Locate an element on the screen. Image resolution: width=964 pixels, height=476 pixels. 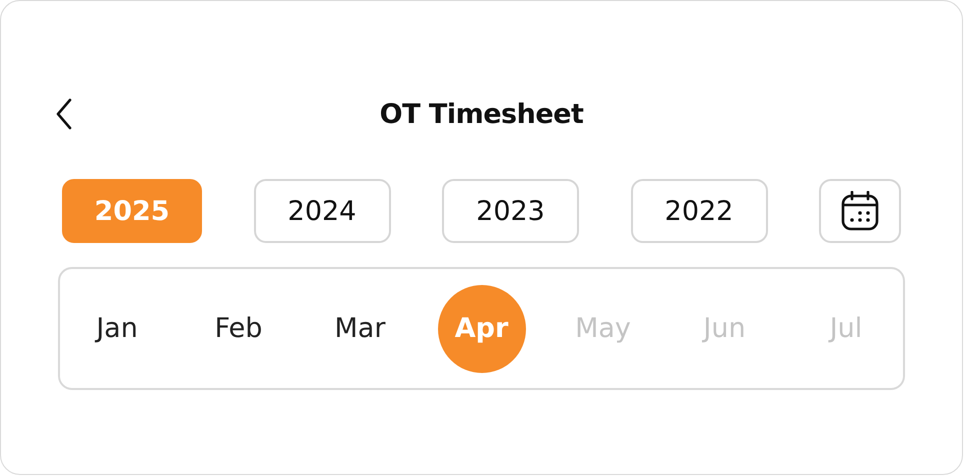
back-icon is located at coordinates (64, 114).